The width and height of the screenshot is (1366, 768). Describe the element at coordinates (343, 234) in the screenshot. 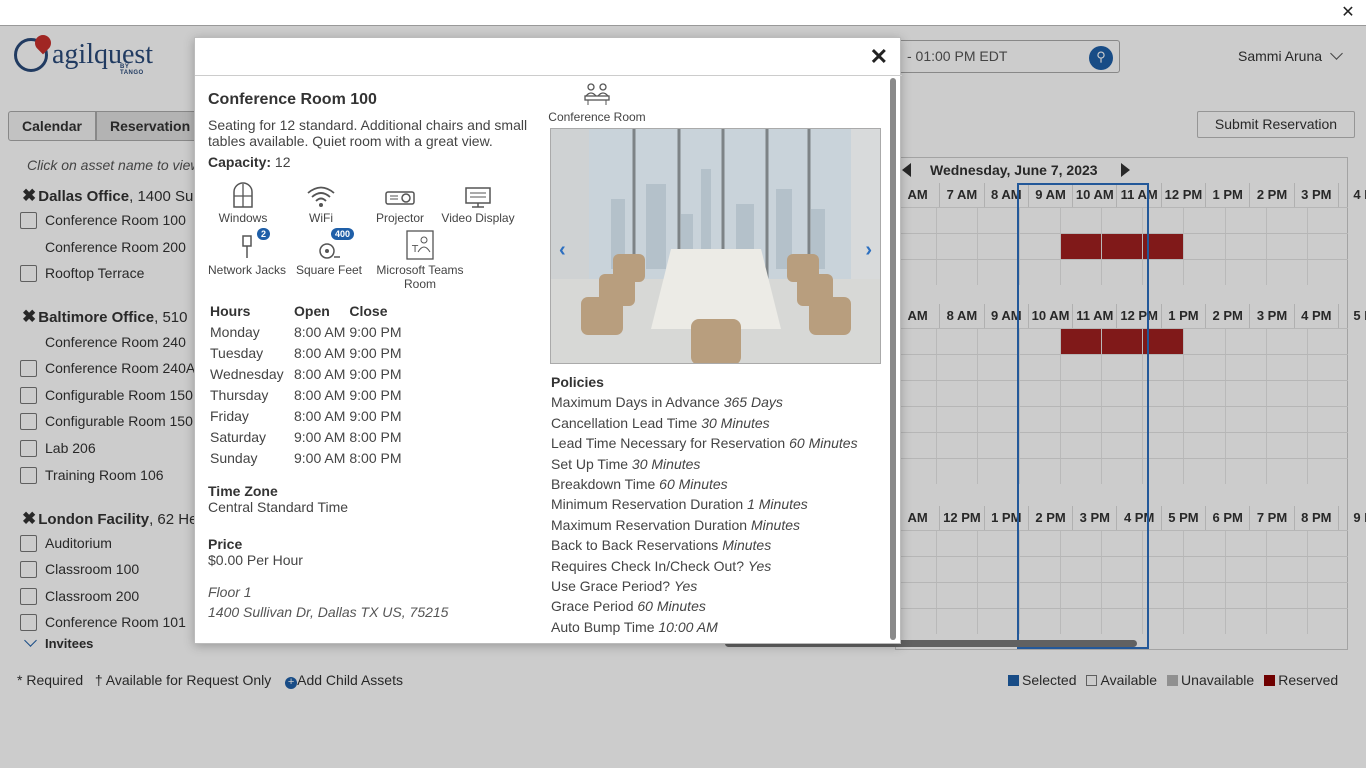

I see `count-badge: 400` at that location.